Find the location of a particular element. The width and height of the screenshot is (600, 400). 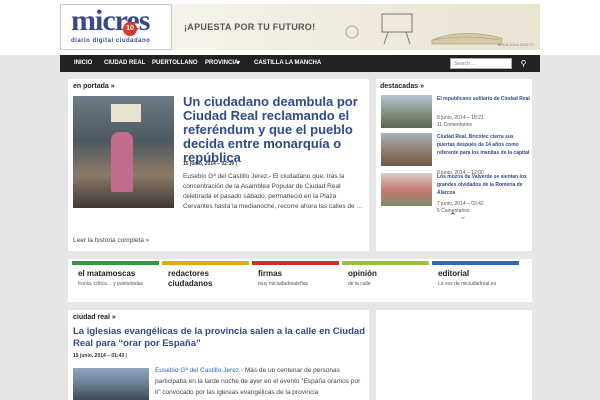

category-title: opinión is located at coordinates (362, 274).